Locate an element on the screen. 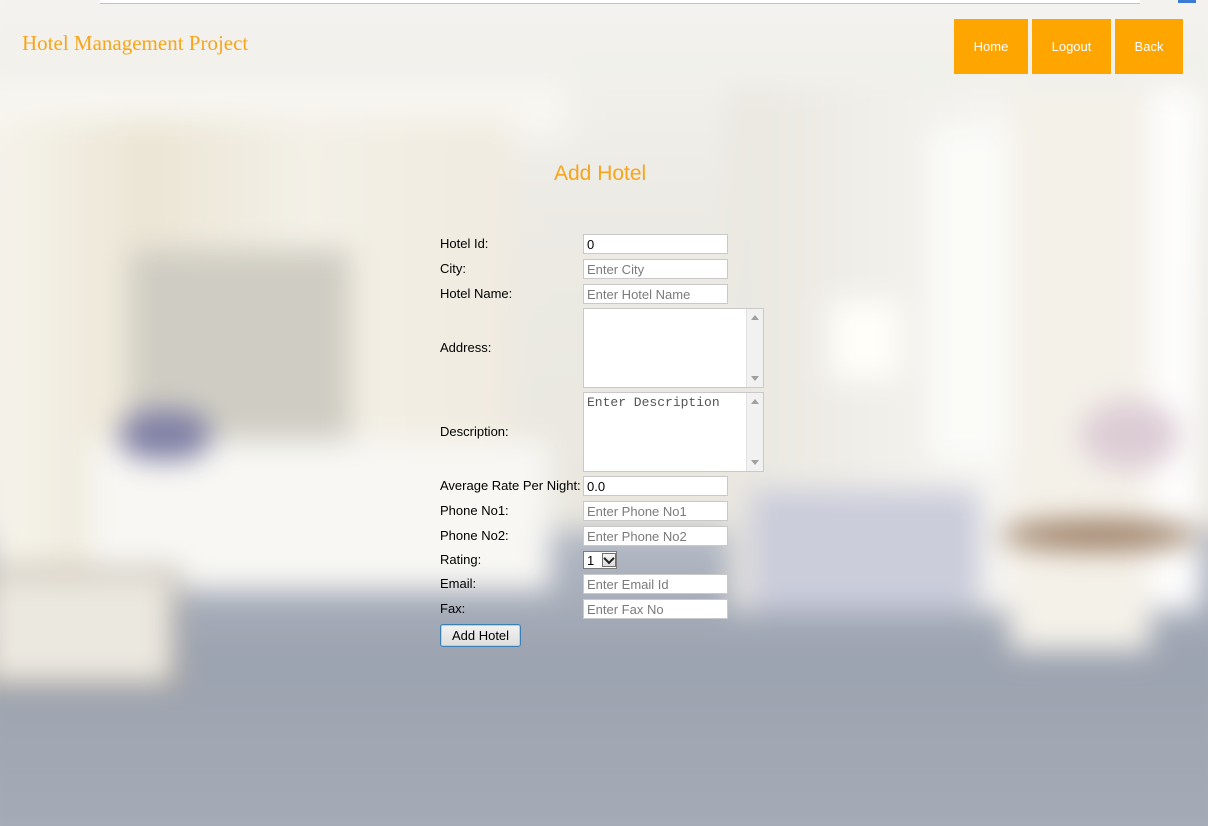 This screenshot has width=1208, height=826. hotel-id-label: Hotel Id: is located at coordinates (464, 243).